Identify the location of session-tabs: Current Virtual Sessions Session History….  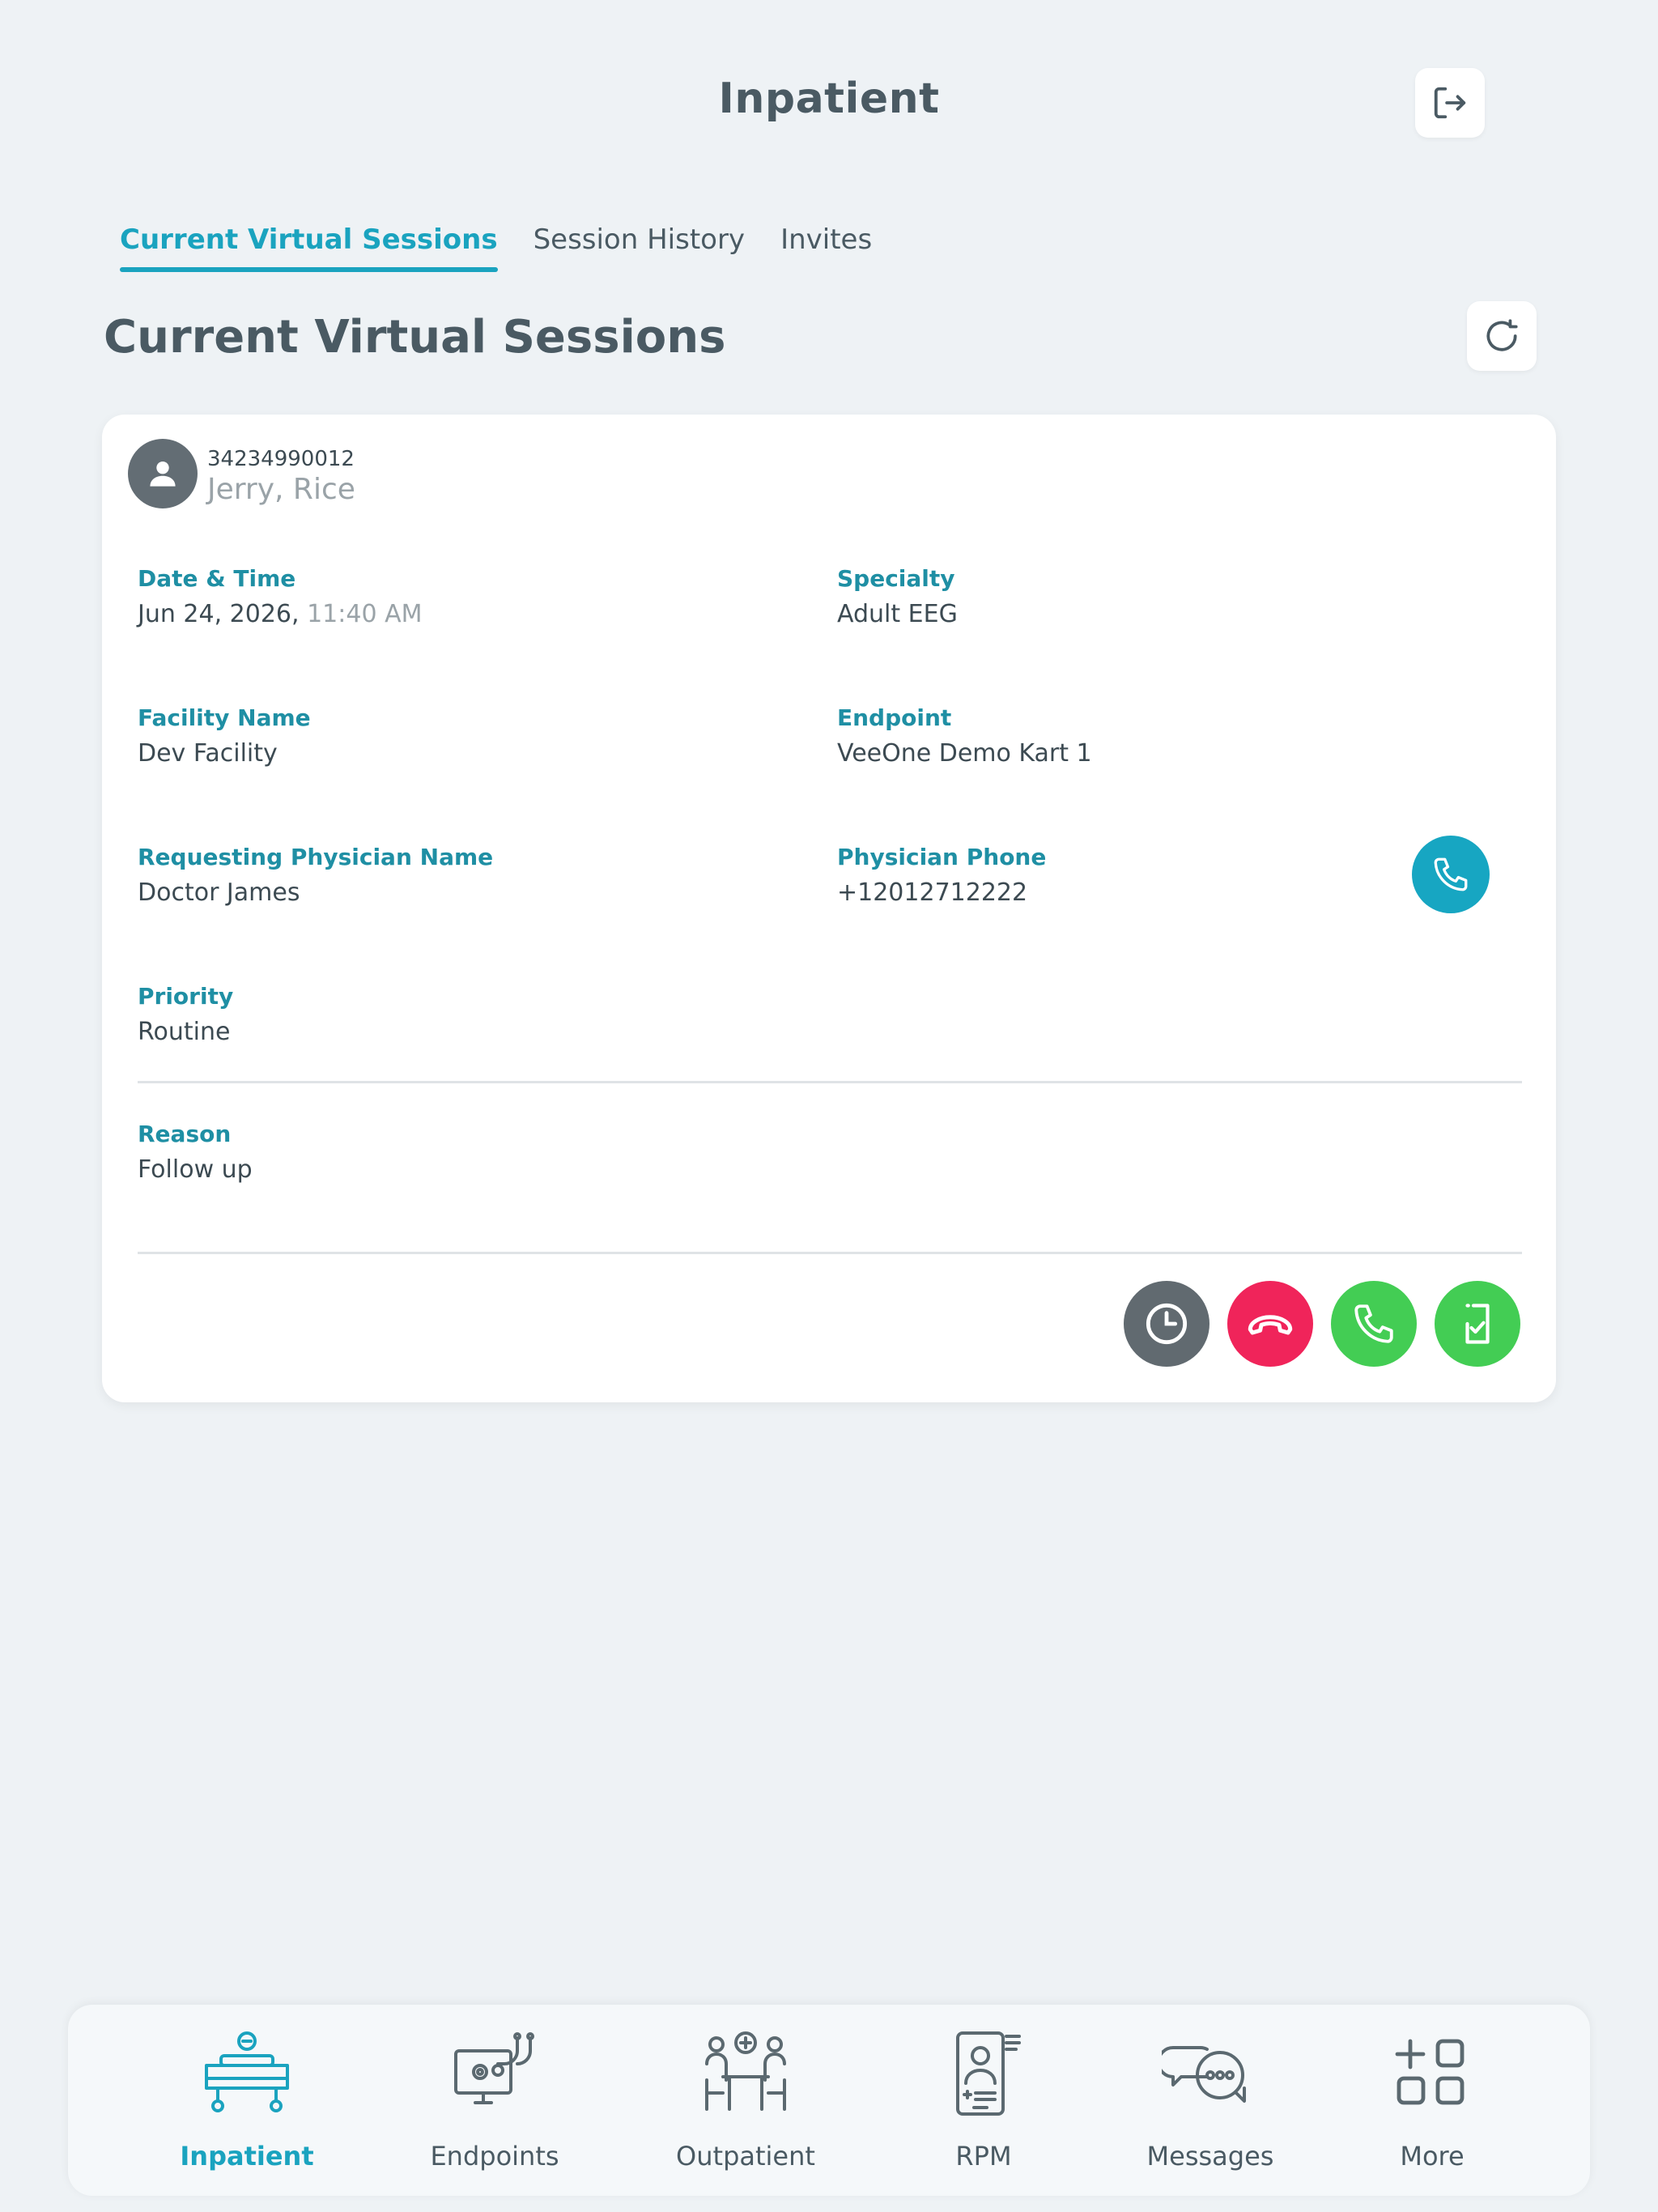
(496, 248).